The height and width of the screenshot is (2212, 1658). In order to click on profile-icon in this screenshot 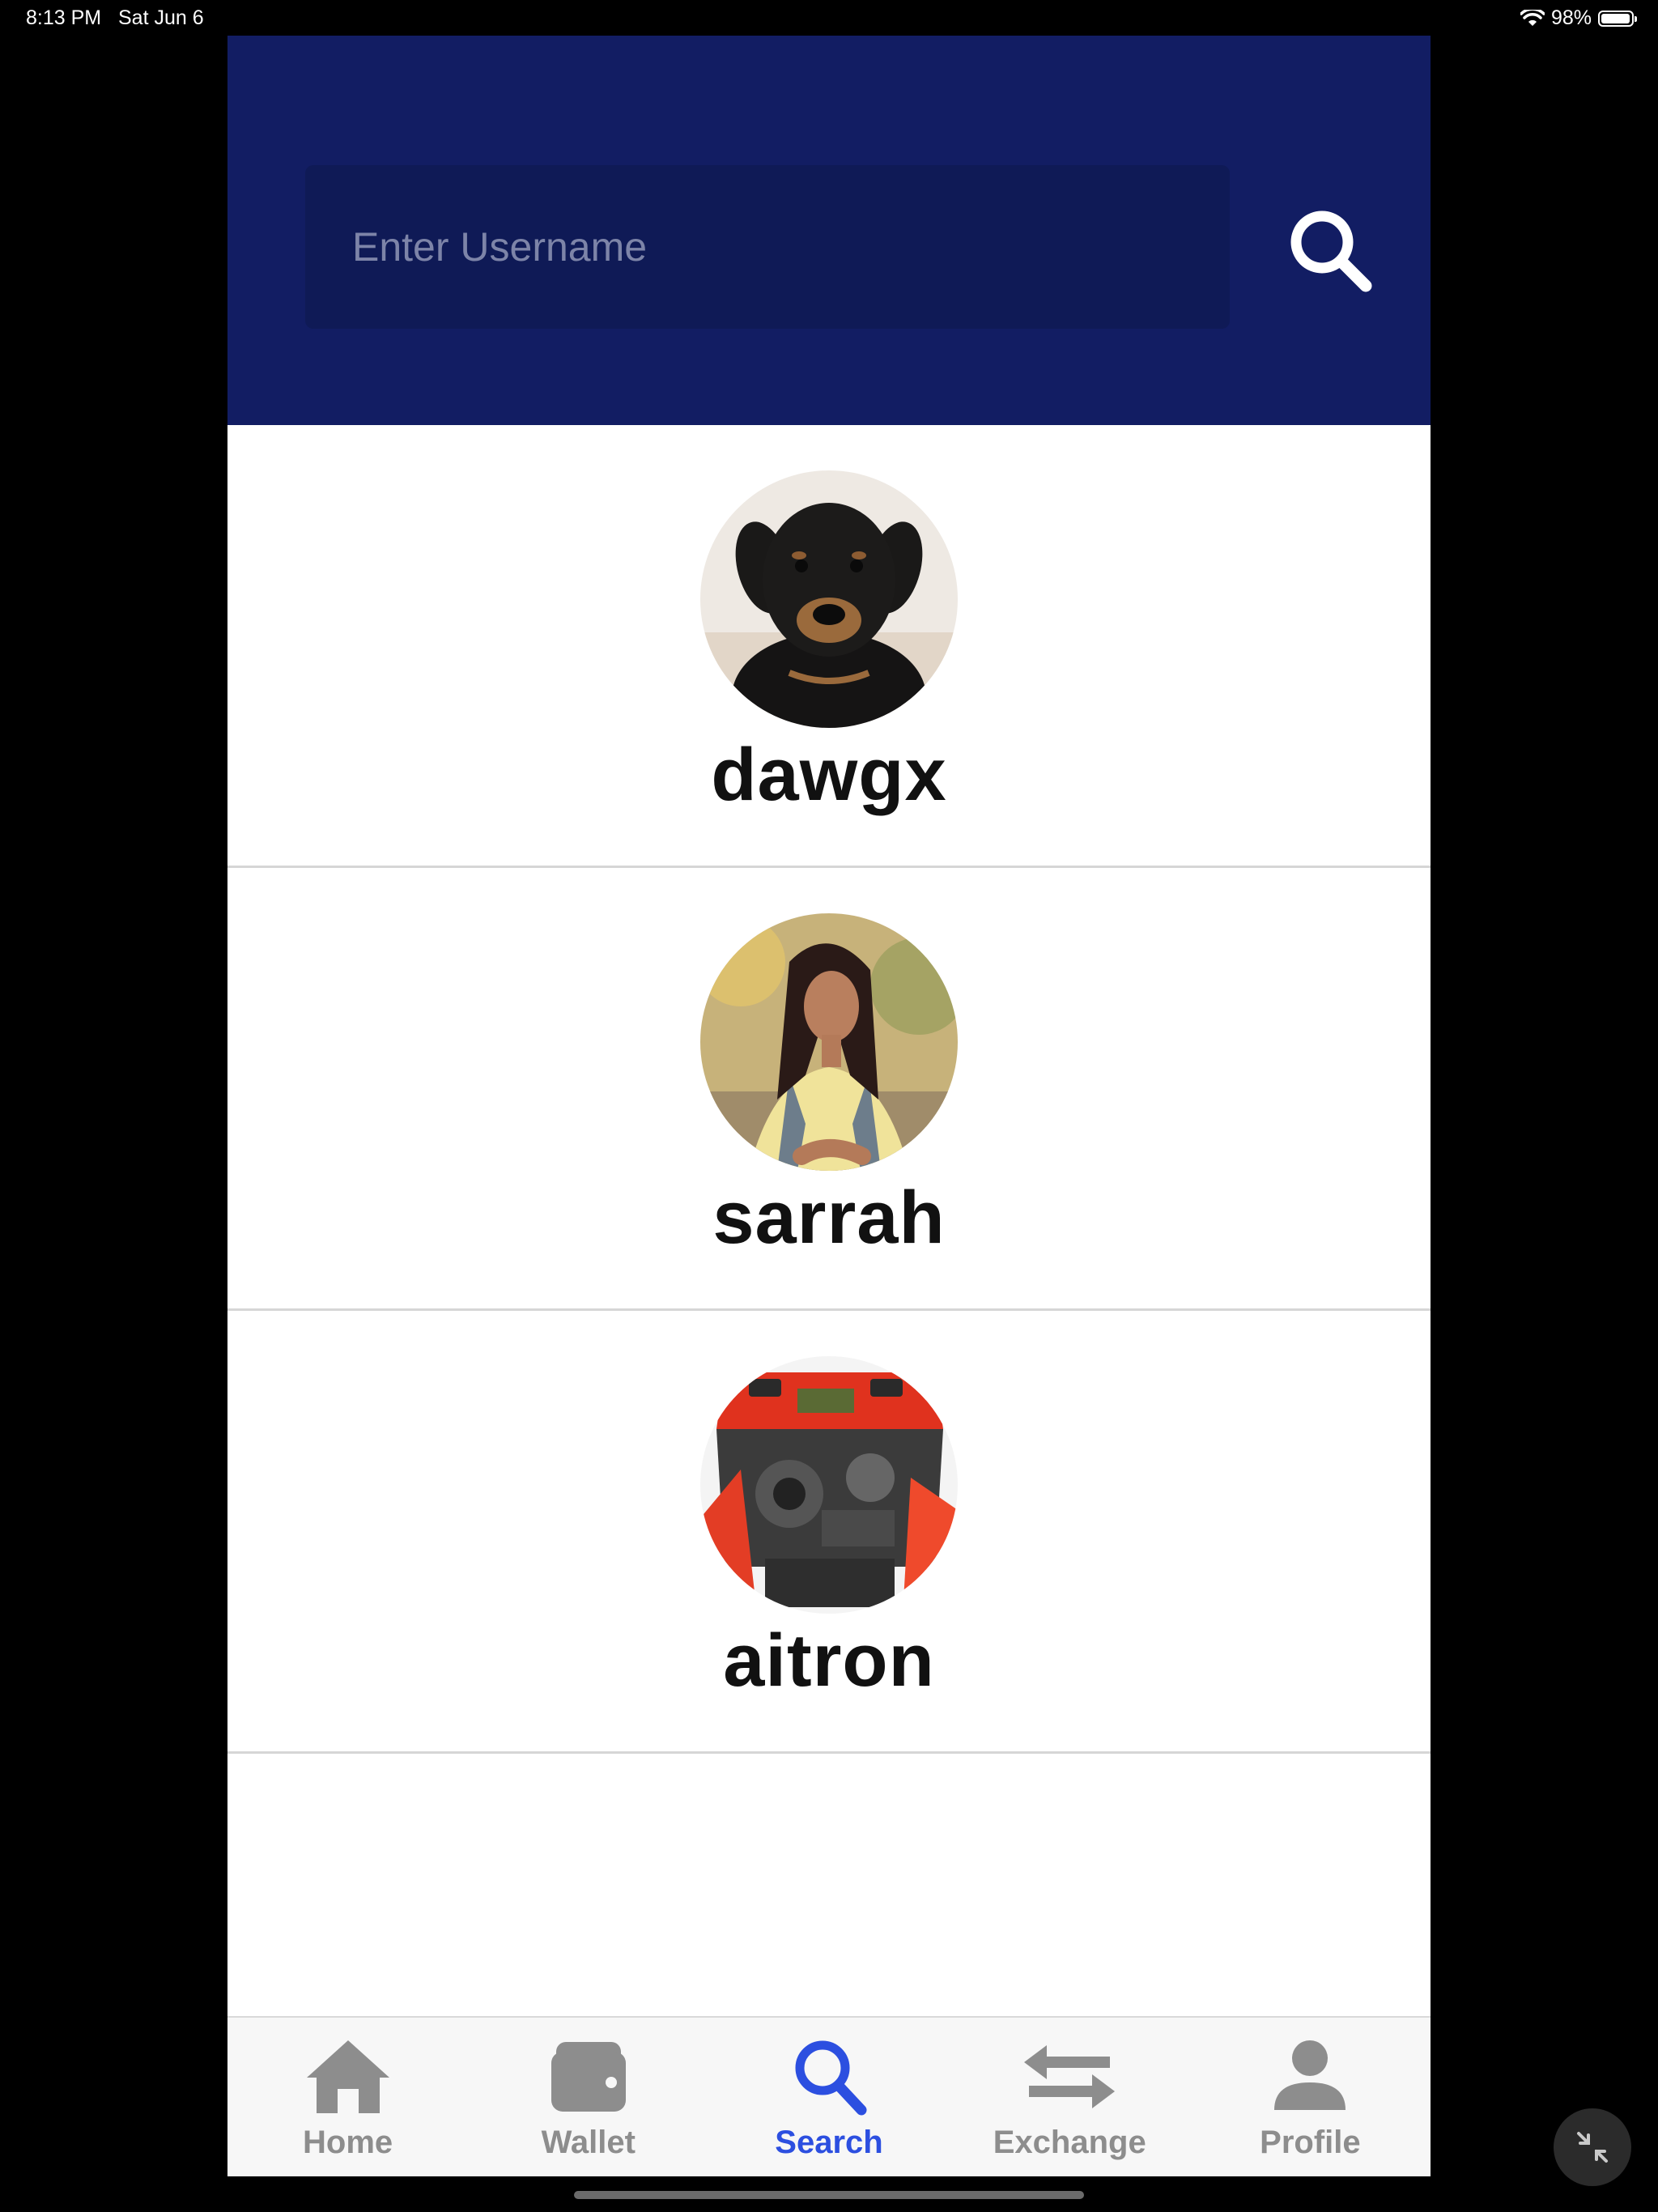, I will do `click(1309, 2076)`.